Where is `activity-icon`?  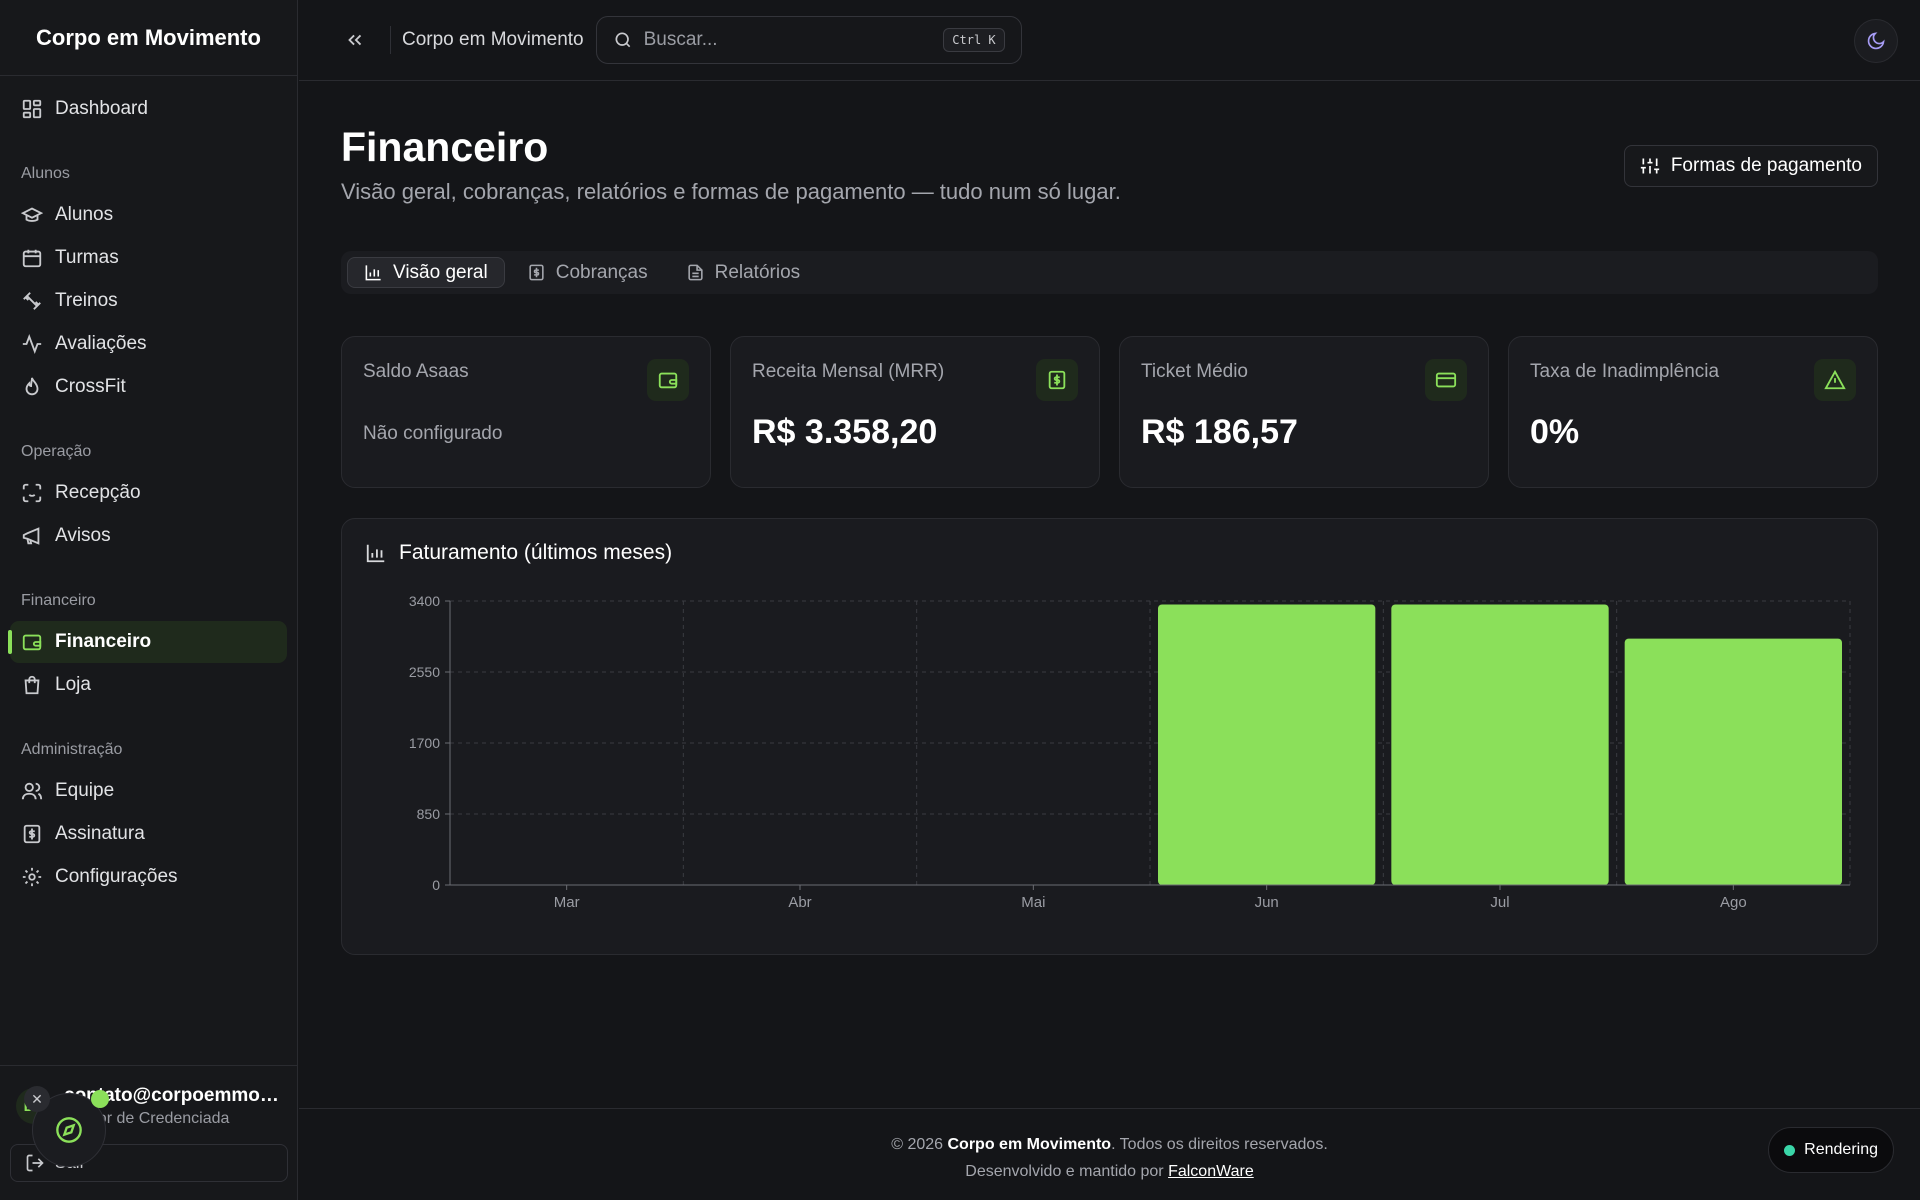 activity-icon is located at coordinates (32, 344).